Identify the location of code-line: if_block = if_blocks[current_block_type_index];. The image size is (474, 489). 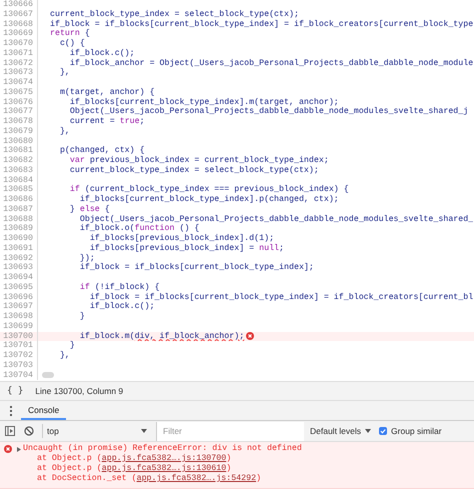
(196, 268).